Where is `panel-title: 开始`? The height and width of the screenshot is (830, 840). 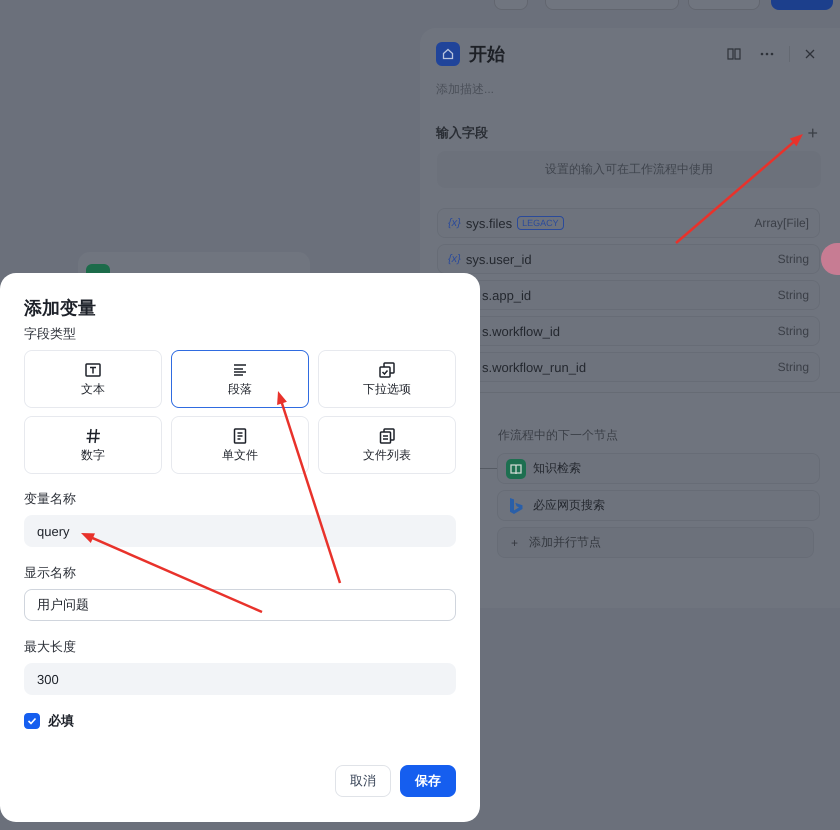
panel-title: 开始 is located at coordinates (487, 54).